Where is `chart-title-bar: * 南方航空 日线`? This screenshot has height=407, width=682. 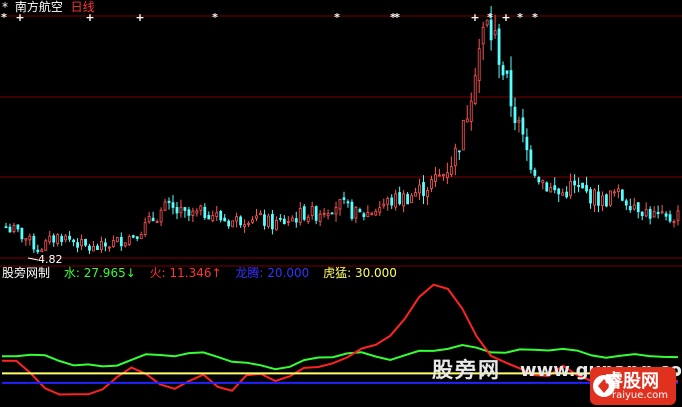
chart-title-bar: * 南方航空 日线 is located at coordinates (48, 7).